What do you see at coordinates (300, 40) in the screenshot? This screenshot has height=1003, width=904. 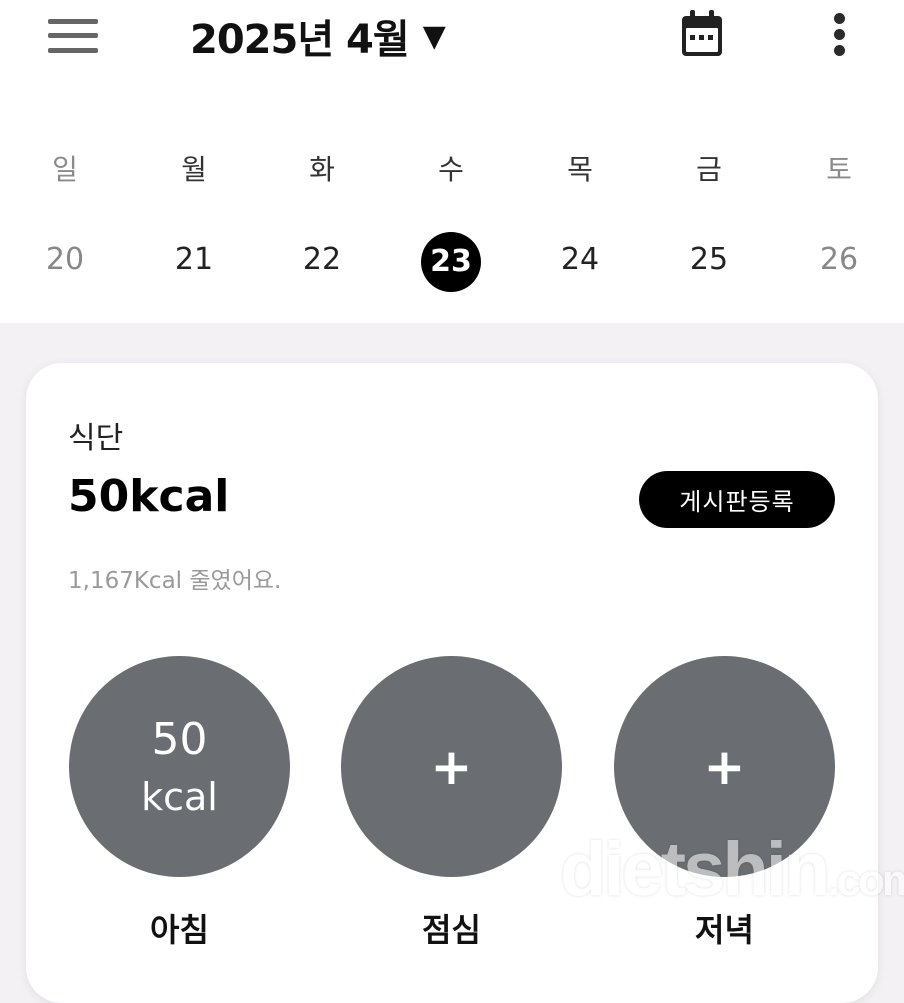 I see `month-title: 2025년 4월` at bounding box center [300, 40].